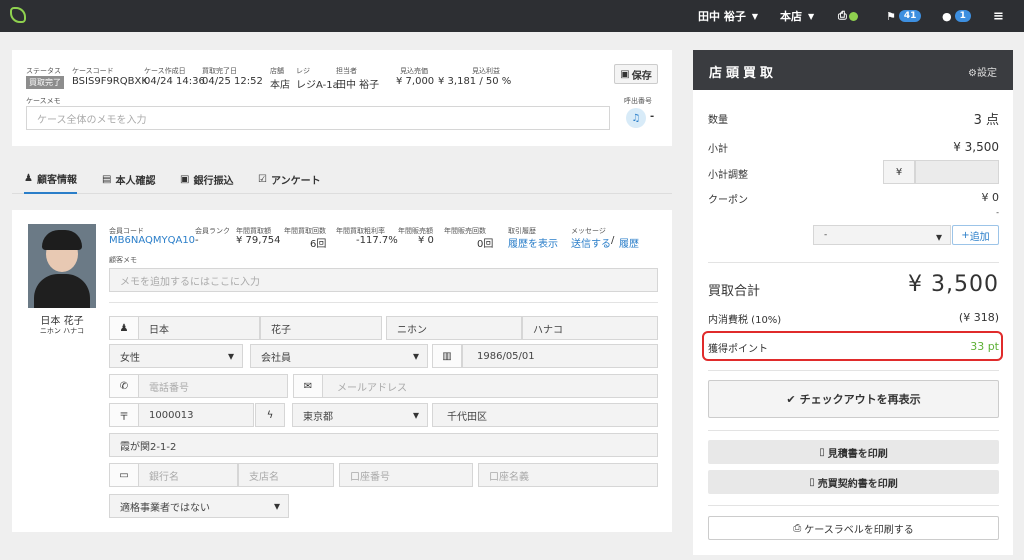  I want to click on tab-survey: ☑ アンケート, so click(289, 179).